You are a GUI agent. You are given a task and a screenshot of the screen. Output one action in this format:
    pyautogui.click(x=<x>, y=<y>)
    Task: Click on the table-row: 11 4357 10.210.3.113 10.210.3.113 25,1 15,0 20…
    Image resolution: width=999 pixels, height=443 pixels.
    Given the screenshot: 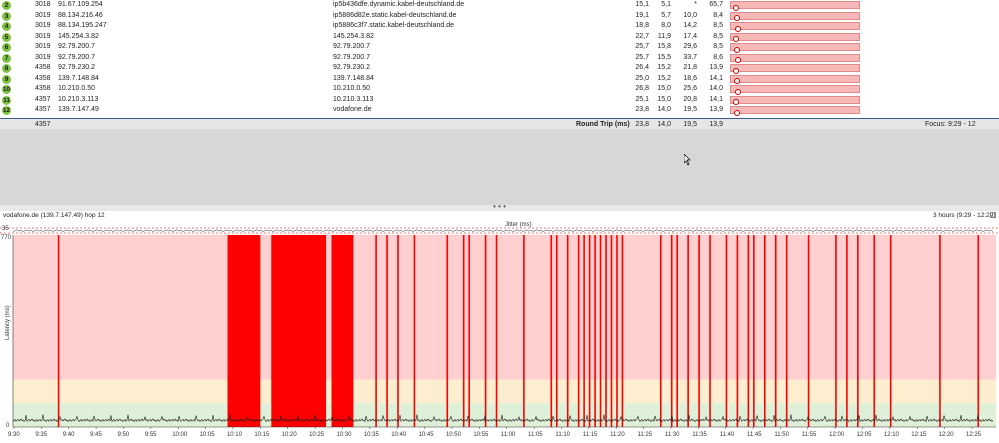 What is the action you would take?
    pyautogui.click(x=499, y=100)
    